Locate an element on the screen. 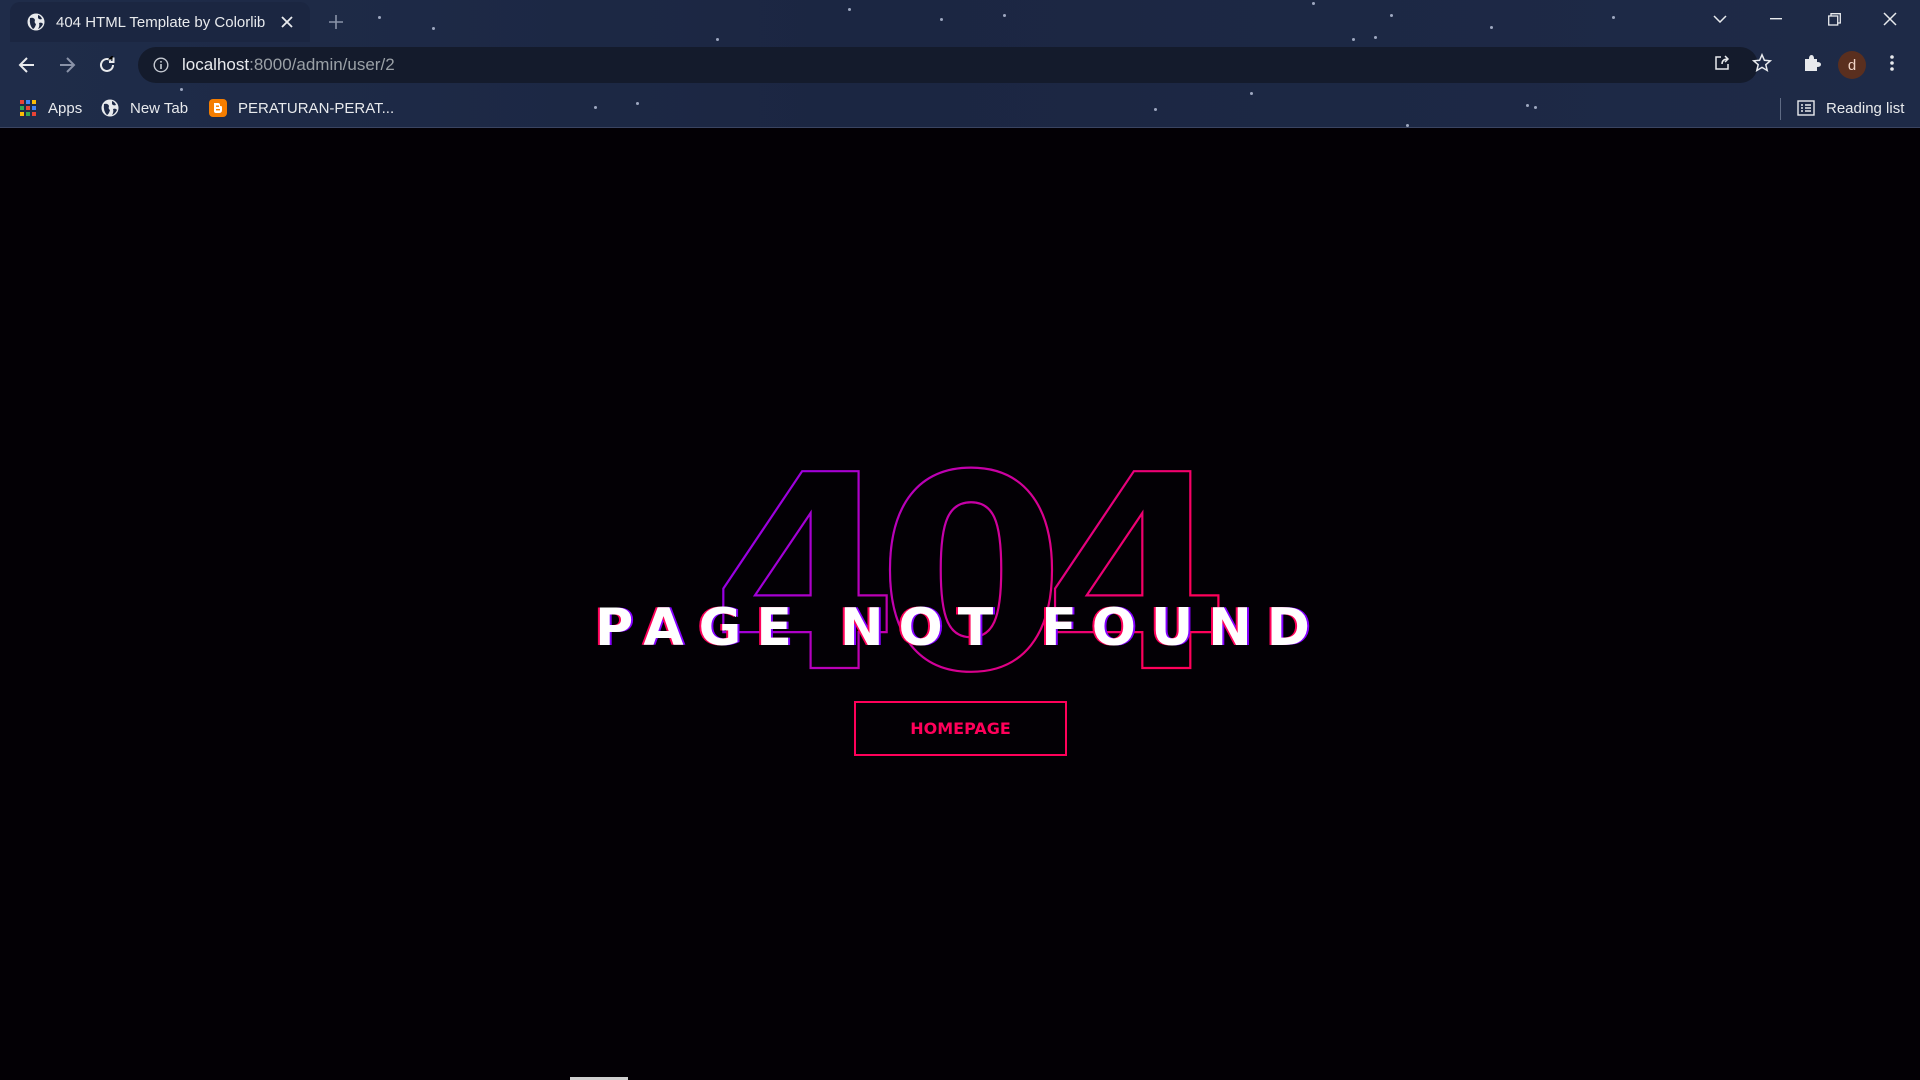  more-menu-icon is located at coordinates (1892, 63).